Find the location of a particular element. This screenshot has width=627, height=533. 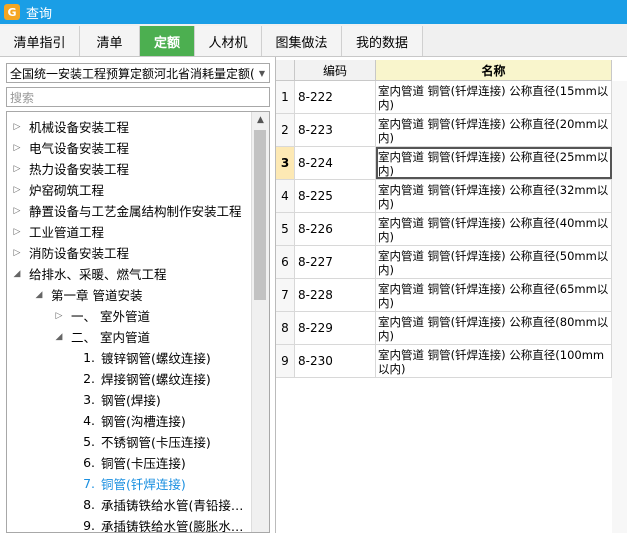

table-row: 5 8-226 室内管道 铜管(钎焊连接) 公称直径(40mm以内) is located at coordinates (451, 229).